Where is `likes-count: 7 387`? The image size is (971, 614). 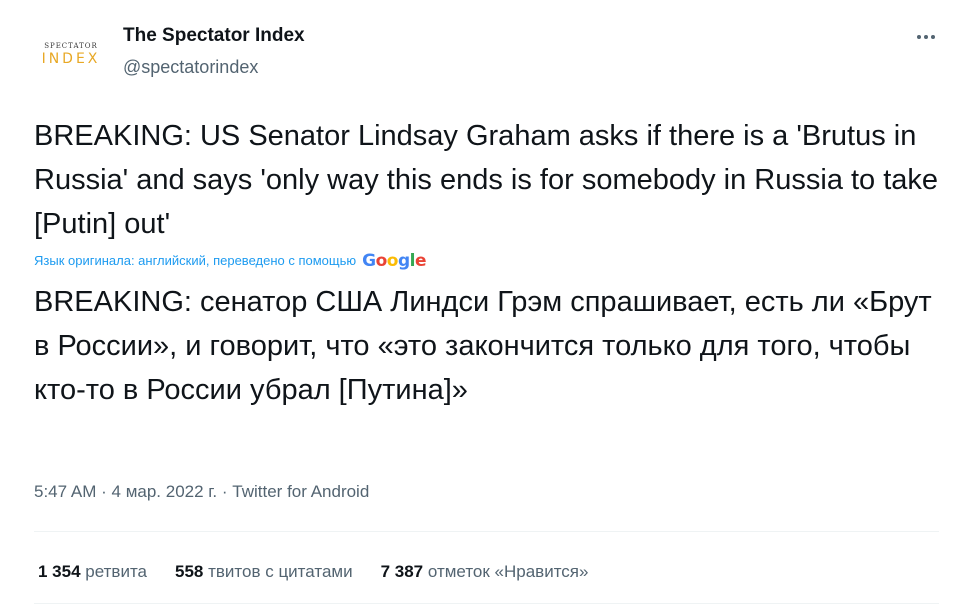
likes-count: 7 387 is located at coordinates (402, 571).